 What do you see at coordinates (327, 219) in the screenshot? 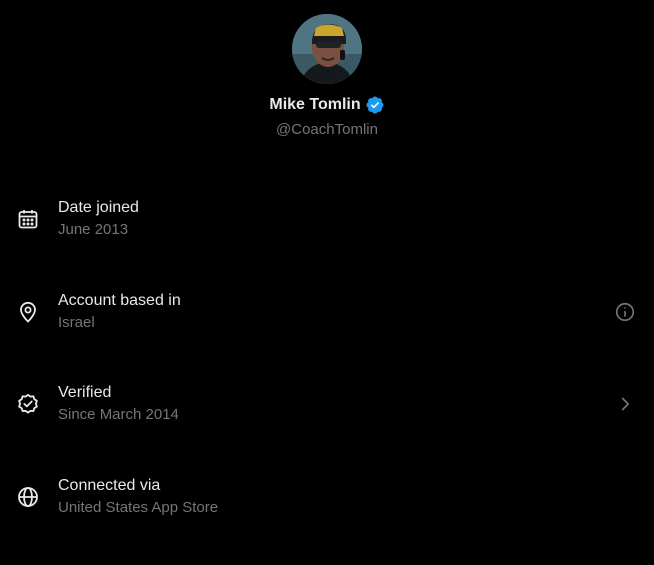
I see `about-row-date-joined: Date joined June 2013` at bounding box center [327, 219].